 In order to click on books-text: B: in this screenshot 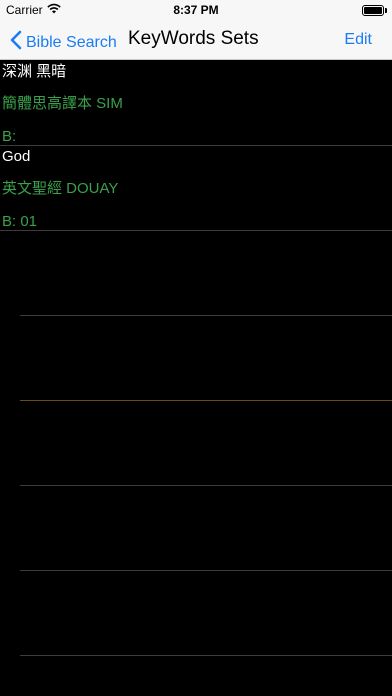, I will do `click(9, 136)`.